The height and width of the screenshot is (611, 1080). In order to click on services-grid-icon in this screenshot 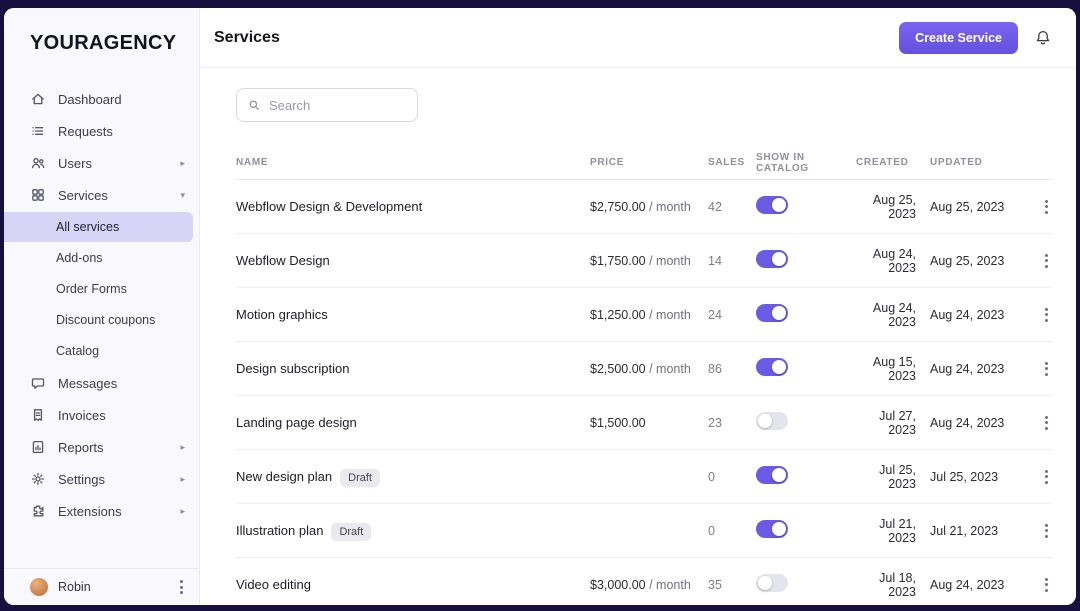, I will do `click(38, 195)`.